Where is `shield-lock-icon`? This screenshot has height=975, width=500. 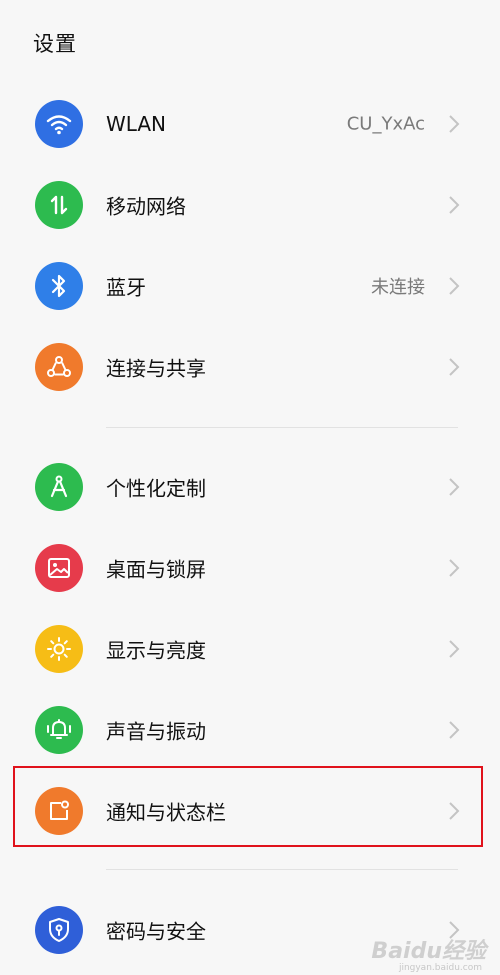 shield-lock-icon is located at coordinates (59, 930).